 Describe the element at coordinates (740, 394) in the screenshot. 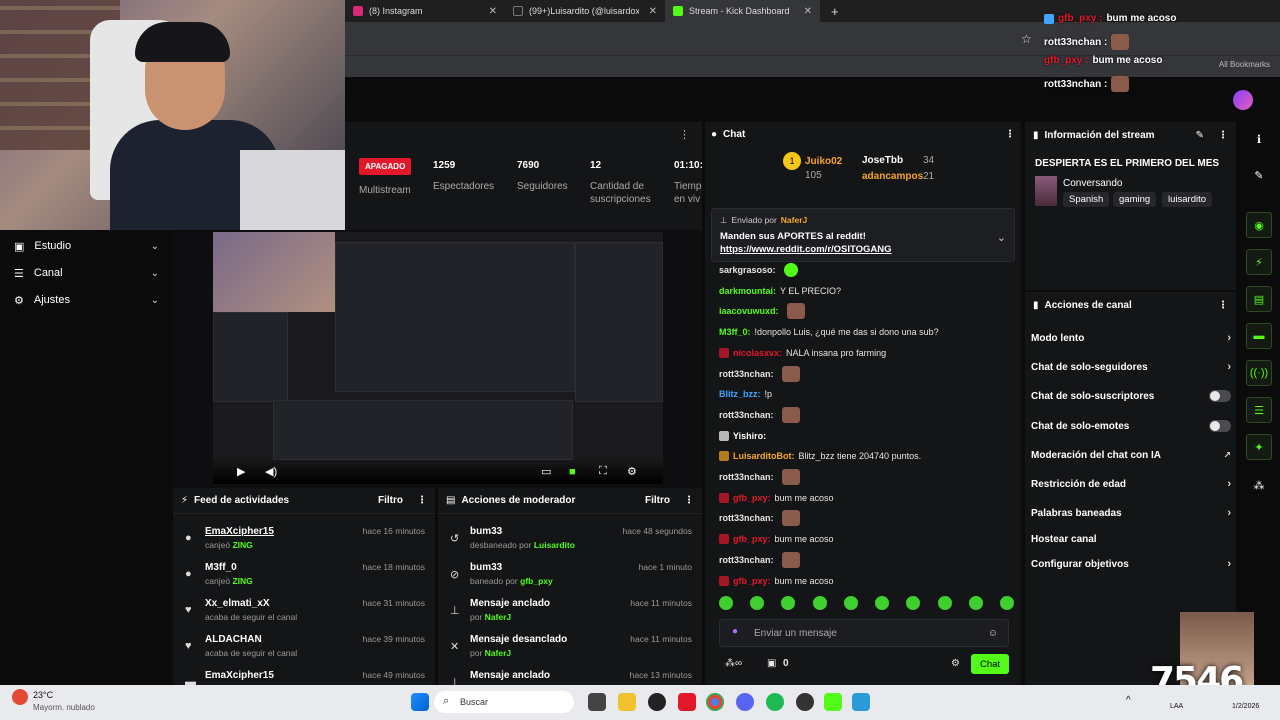

I see `chat-username: Blitz_bzz:` at that location.